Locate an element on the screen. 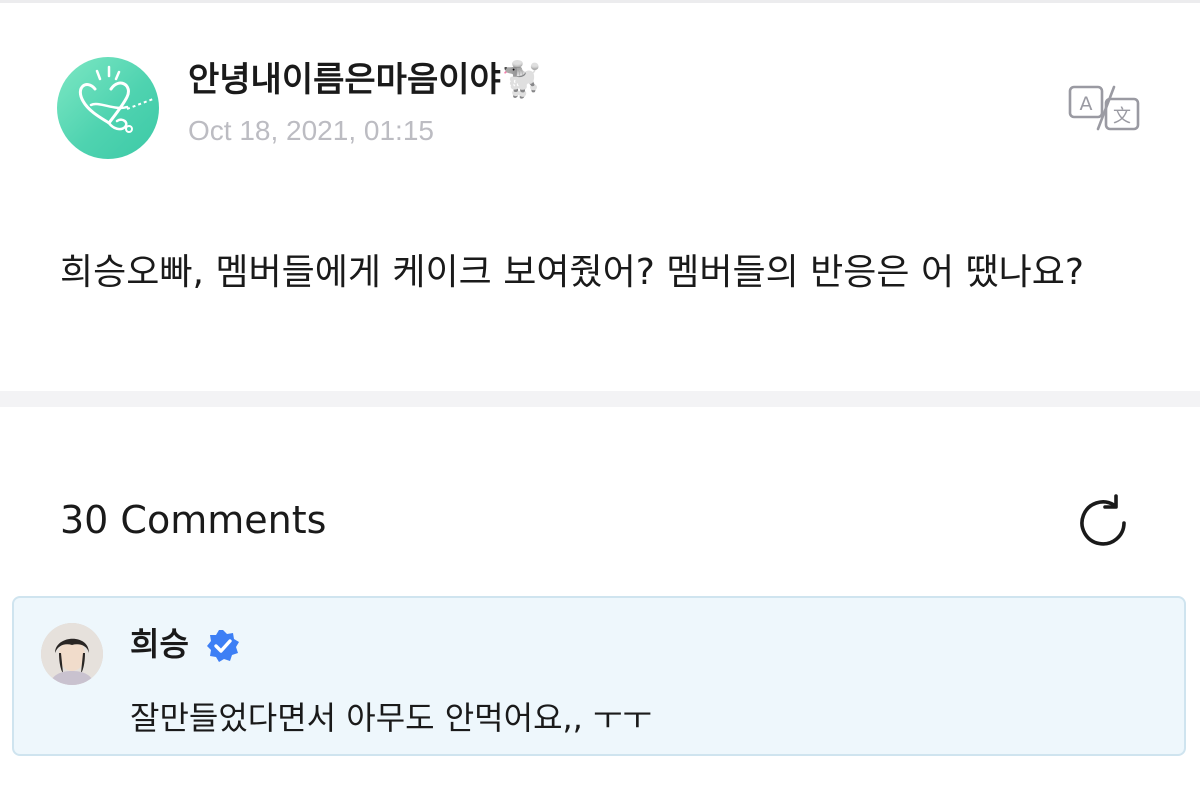  comment-body-text: 잘만들었다면서 아무도 안먹어요,, ㅜㅜ is located at coordinates (391, 718).